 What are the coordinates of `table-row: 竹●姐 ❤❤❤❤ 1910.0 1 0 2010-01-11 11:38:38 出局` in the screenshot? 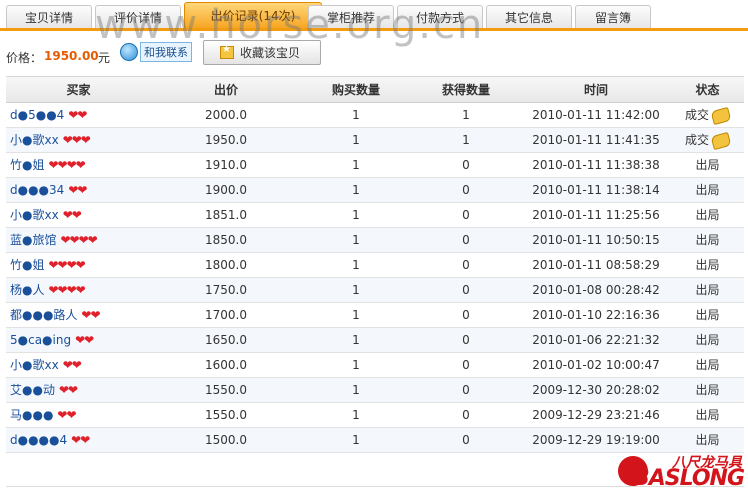 It's located at (375, 165).